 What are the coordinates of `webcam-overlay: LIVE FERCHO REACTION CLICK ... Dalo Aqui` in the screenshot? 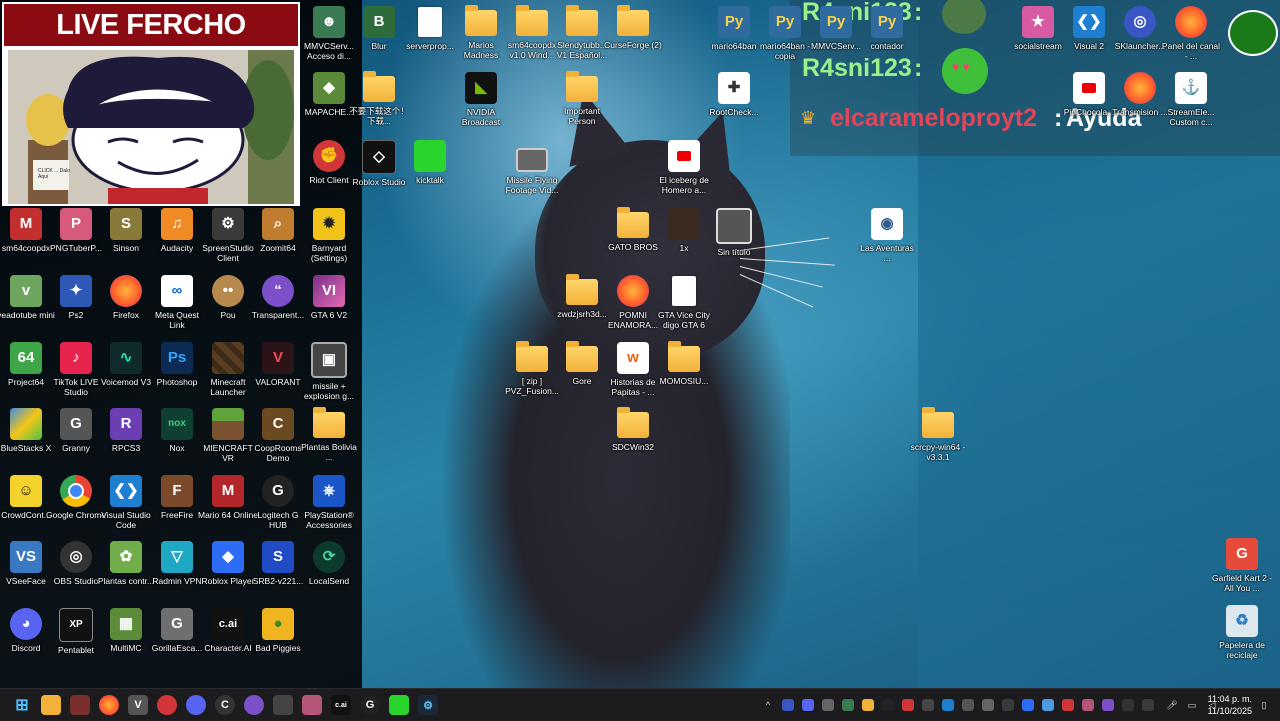 It's located at (151, 104).